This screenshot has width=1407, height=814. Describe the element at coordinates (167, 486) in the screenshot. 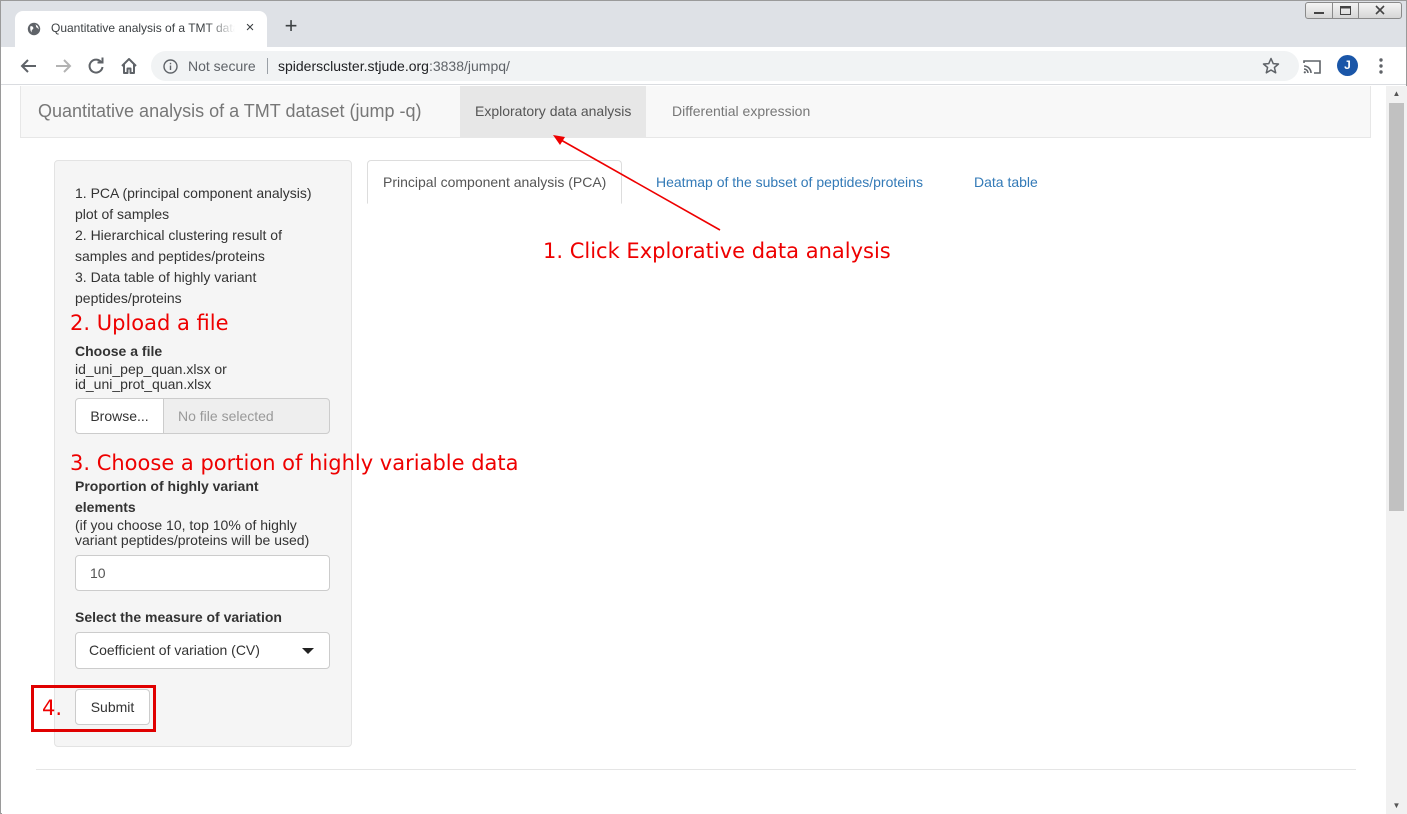

I see `proportion-label: Proportion of highly variant` at that location.